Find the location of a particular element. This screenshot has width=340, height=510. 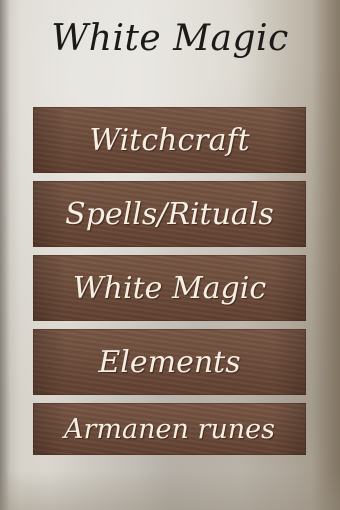

menu-button-witchcraft: Witchcraft is located at coordinates (169, 140).